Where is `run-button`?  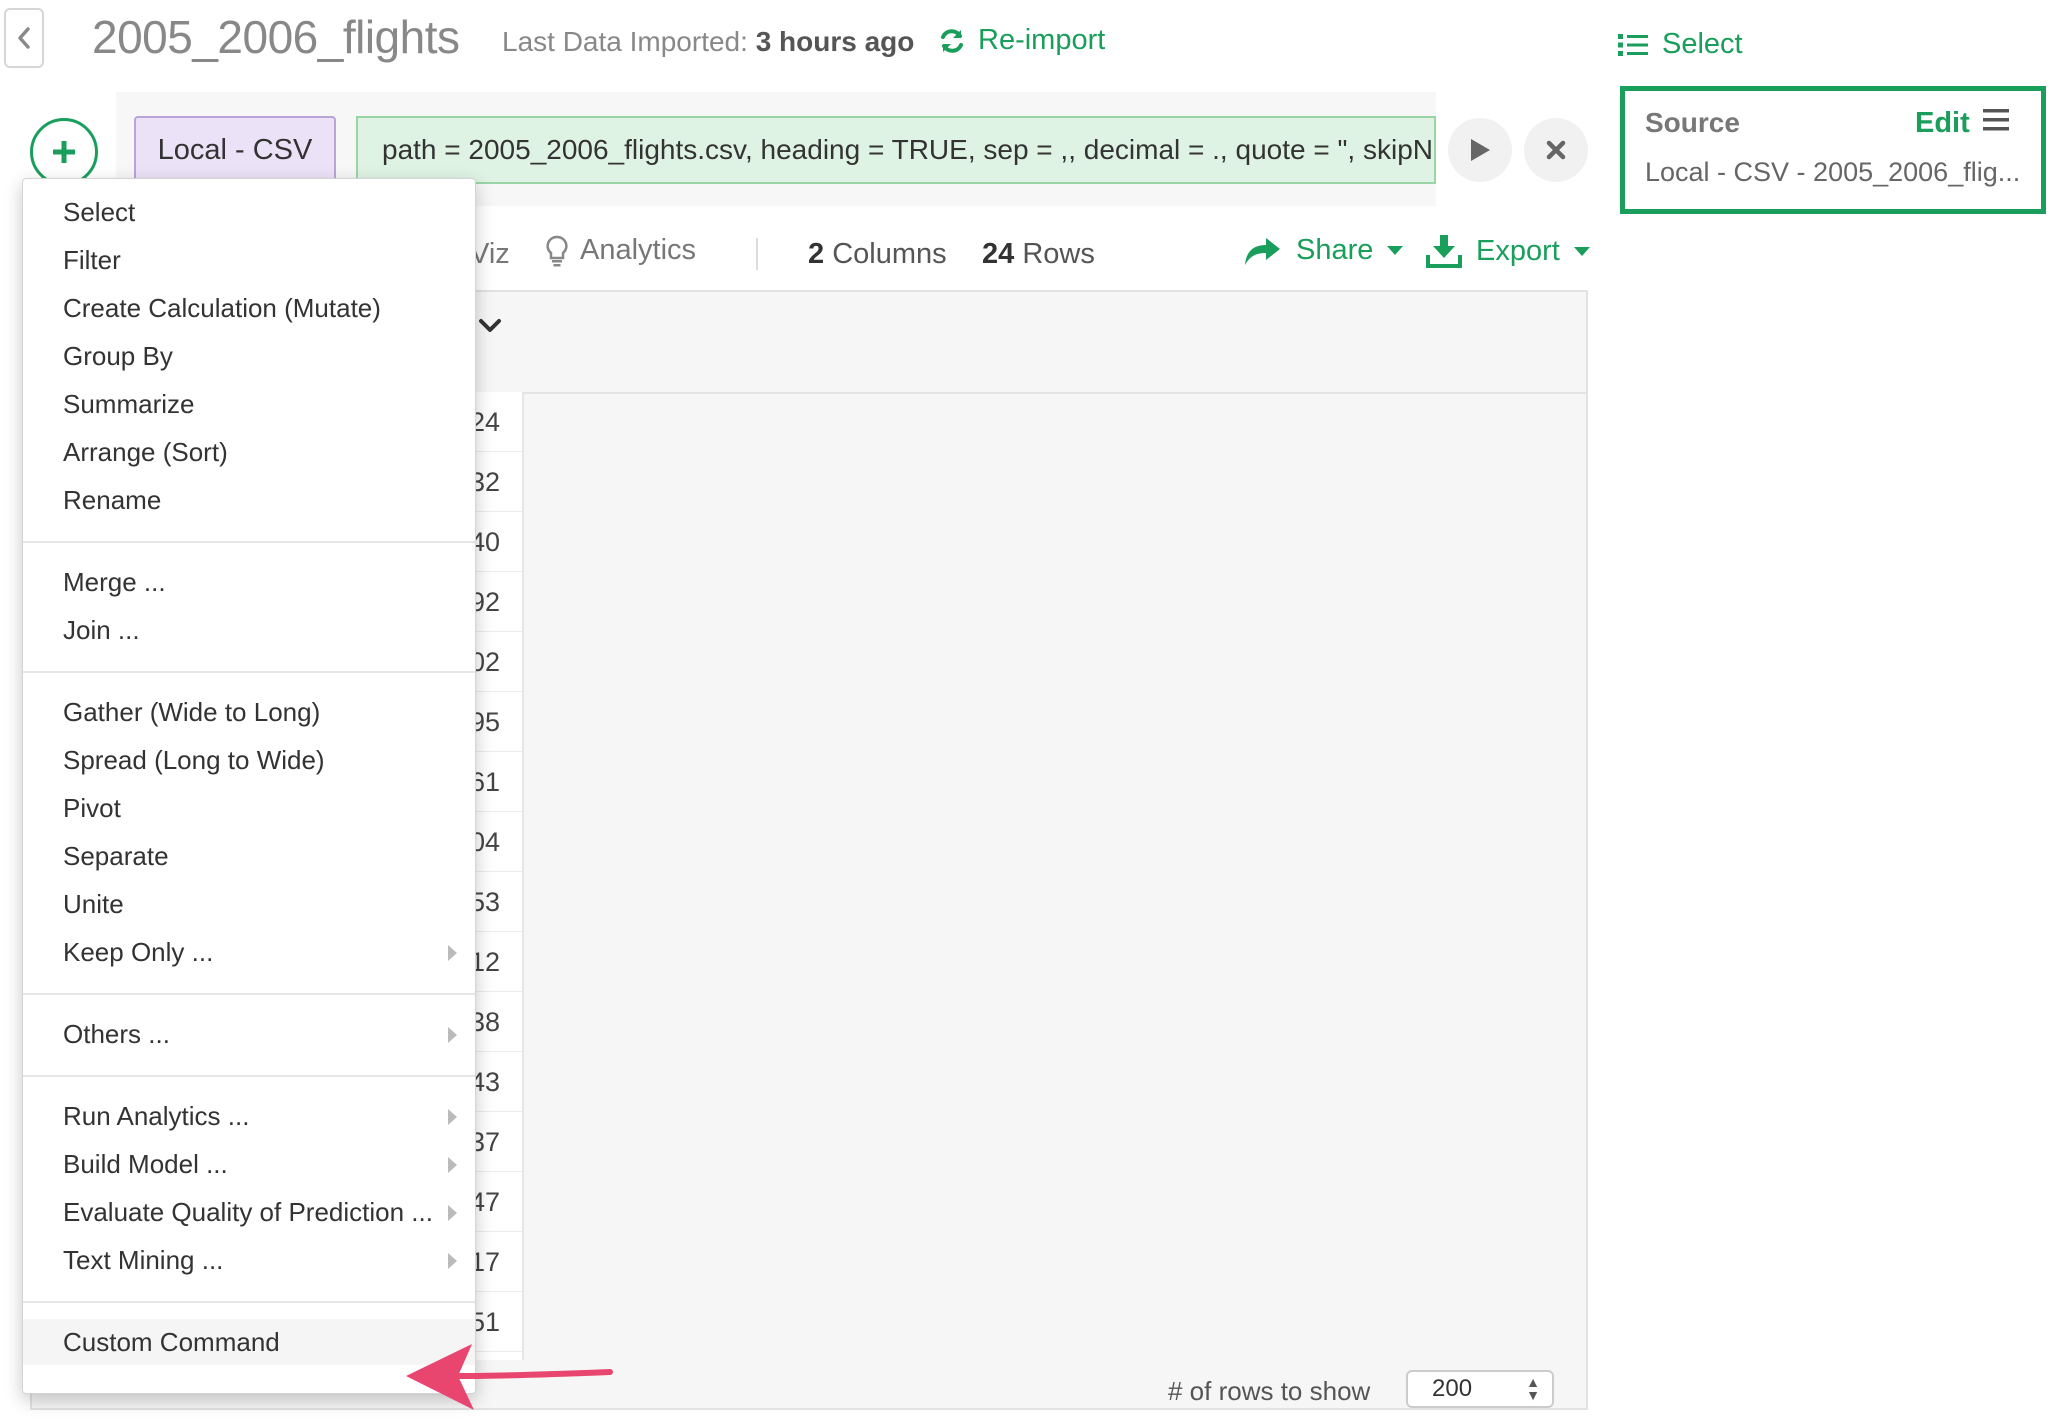
run-button is located at coordinates (1480, 150).